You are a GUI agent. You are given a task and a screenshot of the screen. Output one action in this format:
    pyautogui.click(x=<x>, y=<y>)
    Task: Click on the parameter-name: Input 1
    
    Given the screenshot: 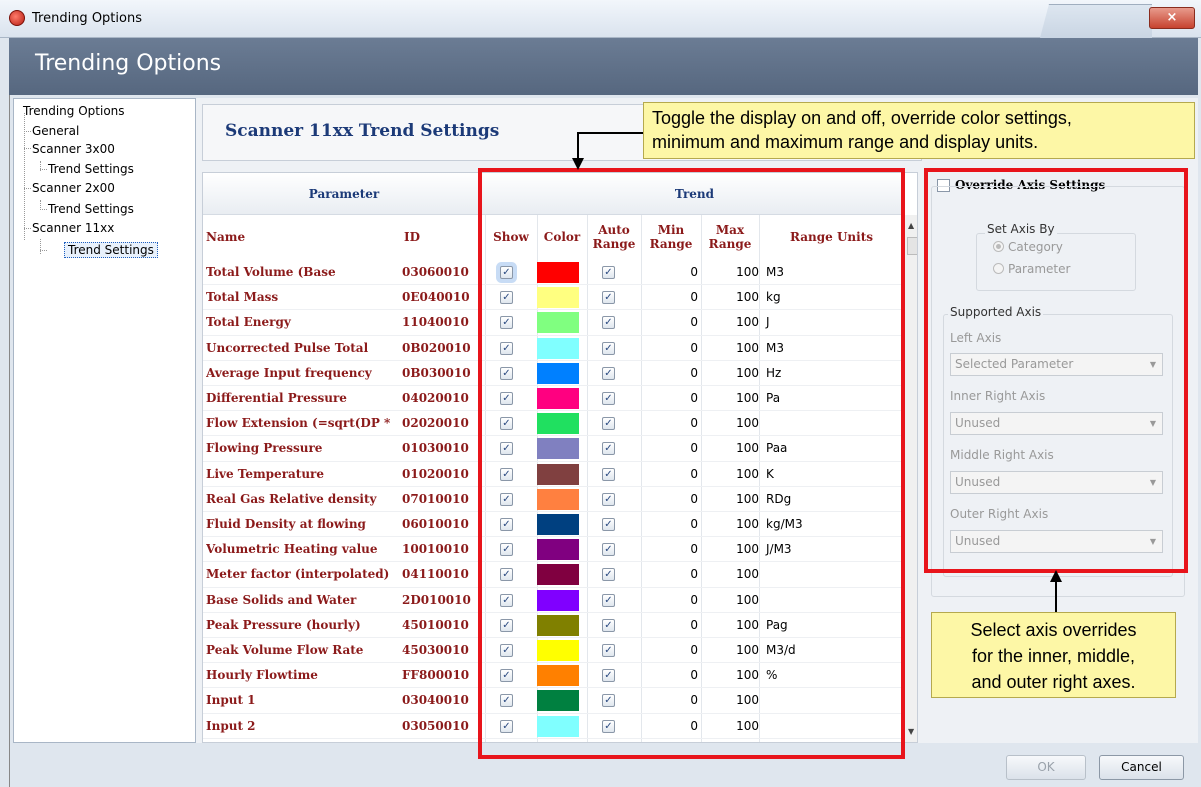 What is the action you would take?
    pyautogui.click(x=231, y=700)
    